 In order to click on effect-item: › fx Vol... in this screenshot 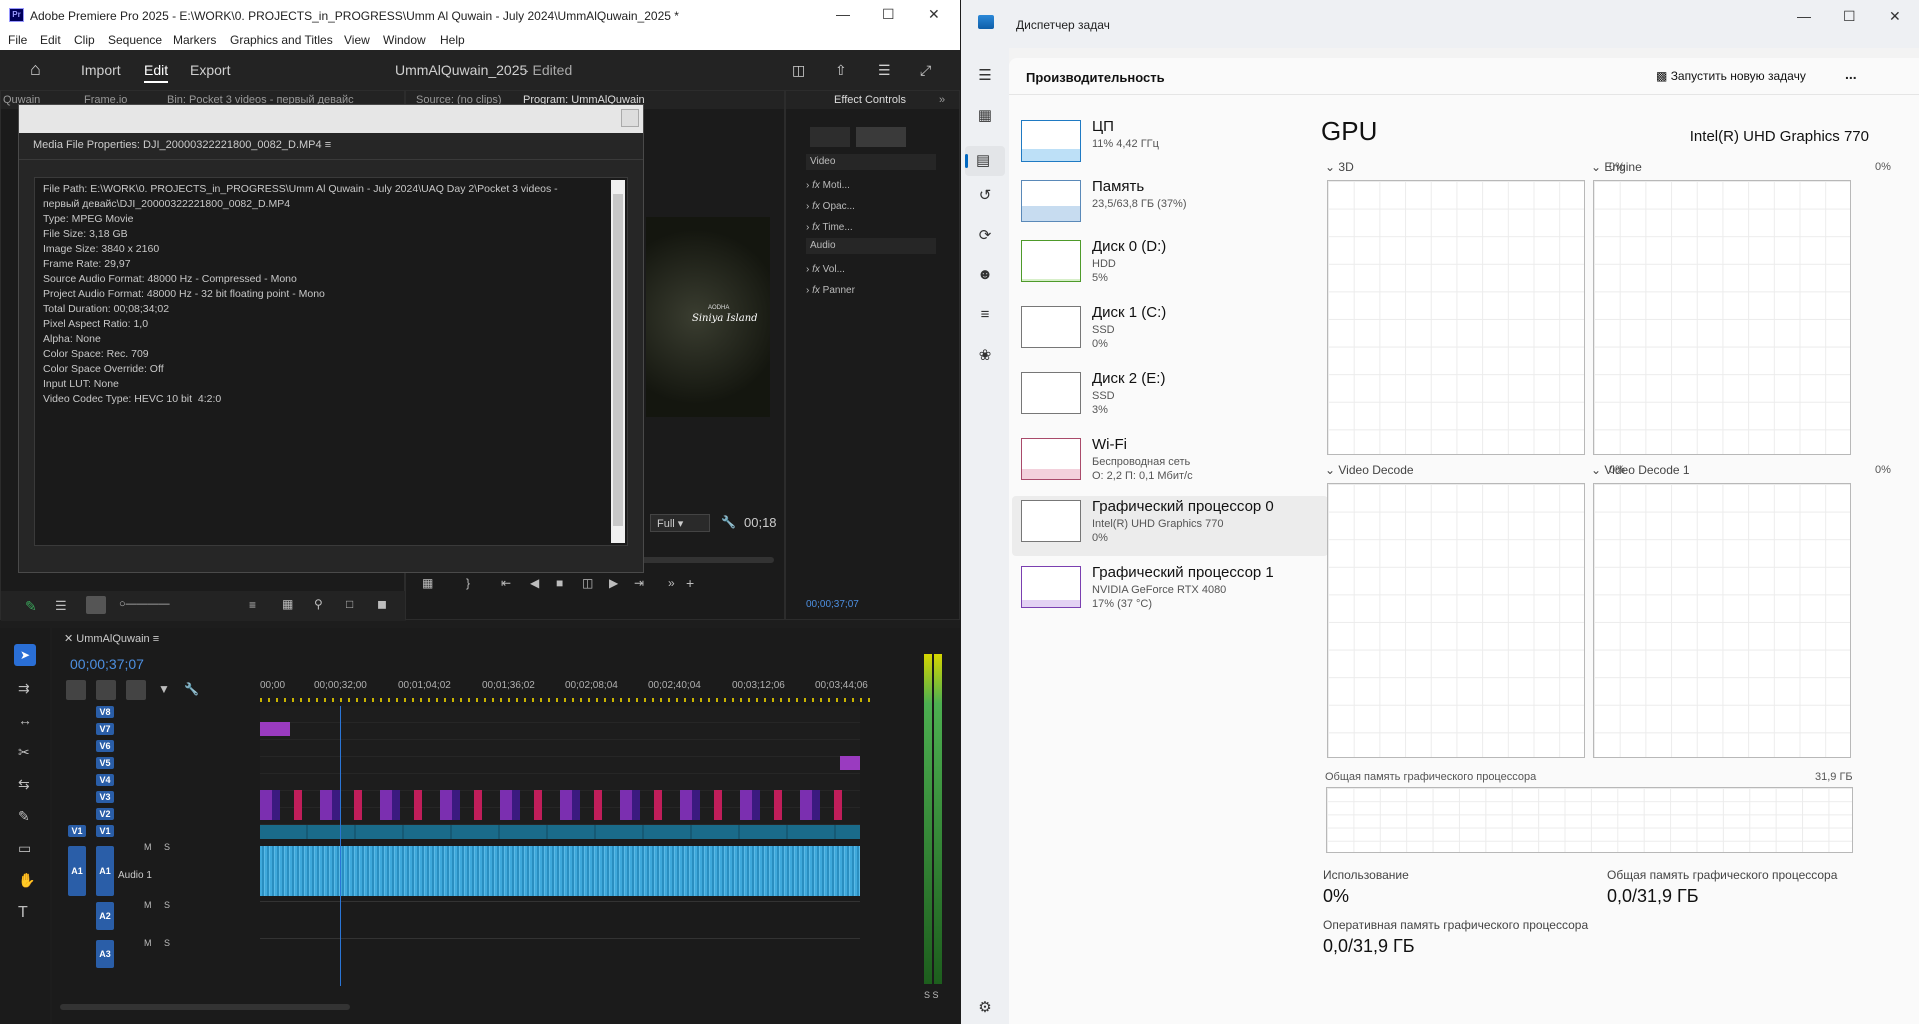, I will do `click(830, 269)`.